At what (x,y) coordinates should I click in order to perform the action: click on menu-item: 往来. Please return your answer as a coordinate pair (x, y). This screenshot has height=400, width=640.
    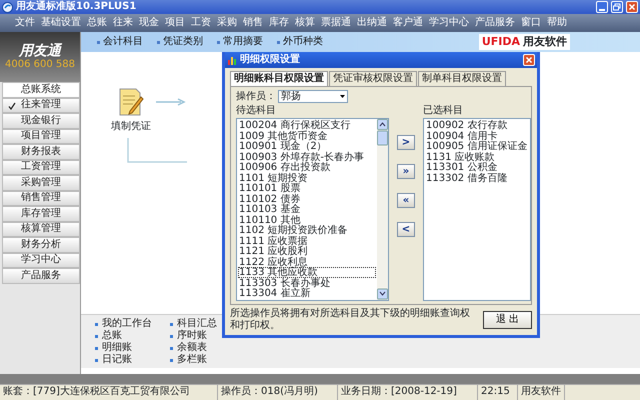
    Looking at the image, I should click on (123, 23).